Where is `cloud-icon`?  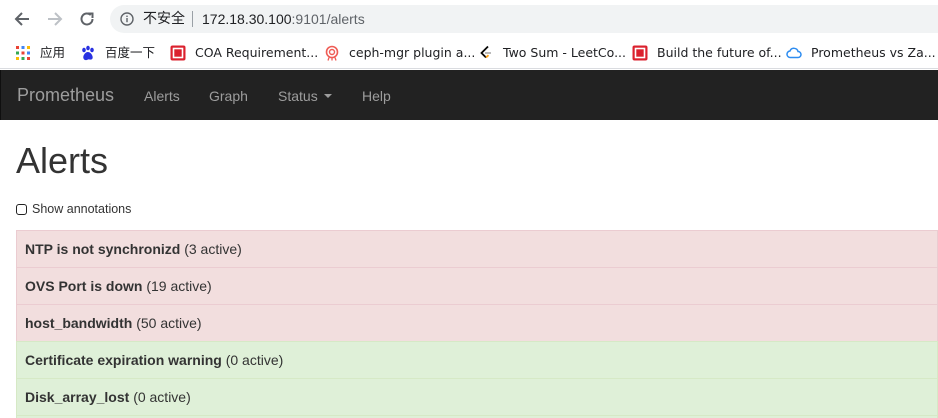 cloud-icon is located at coordinates (794, 53).